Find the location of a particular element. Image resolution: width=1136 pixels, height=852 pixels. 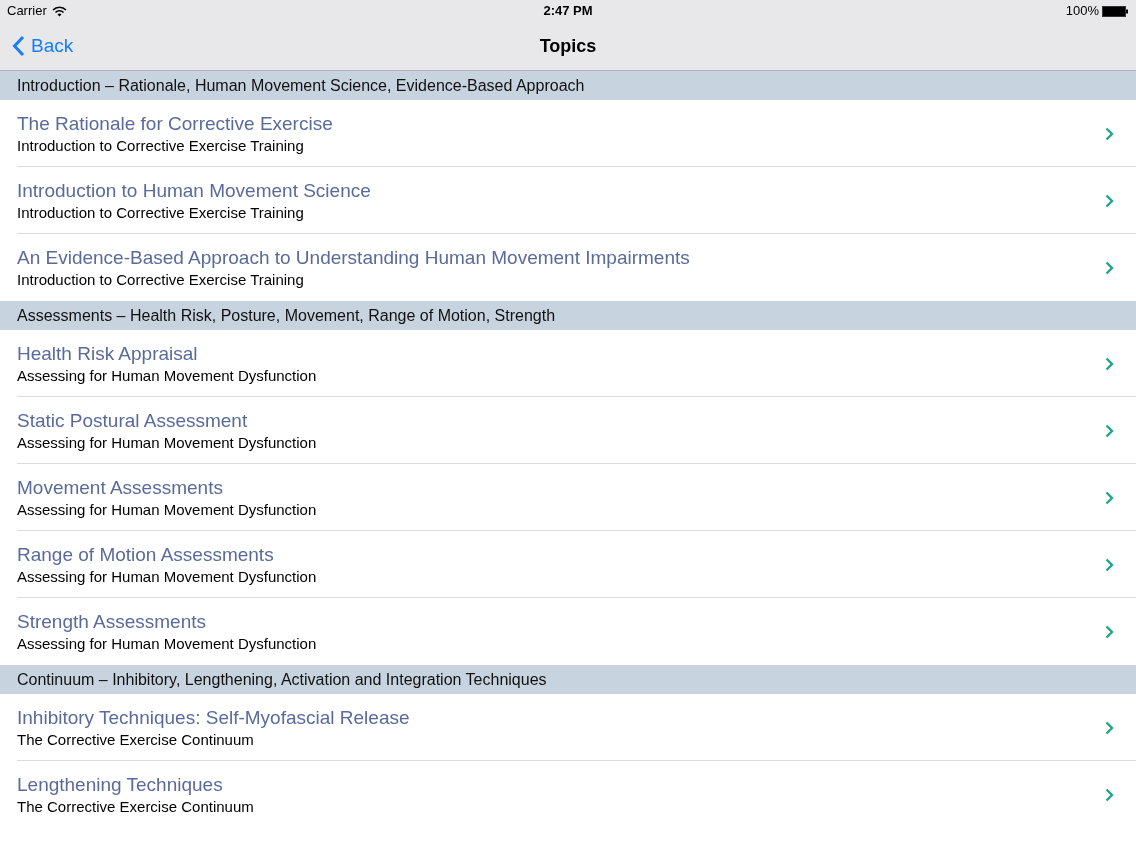

topic-row: Static Postural Assessment Assessing for Human Movement Dysfunction is located at coordinates (568, 430).